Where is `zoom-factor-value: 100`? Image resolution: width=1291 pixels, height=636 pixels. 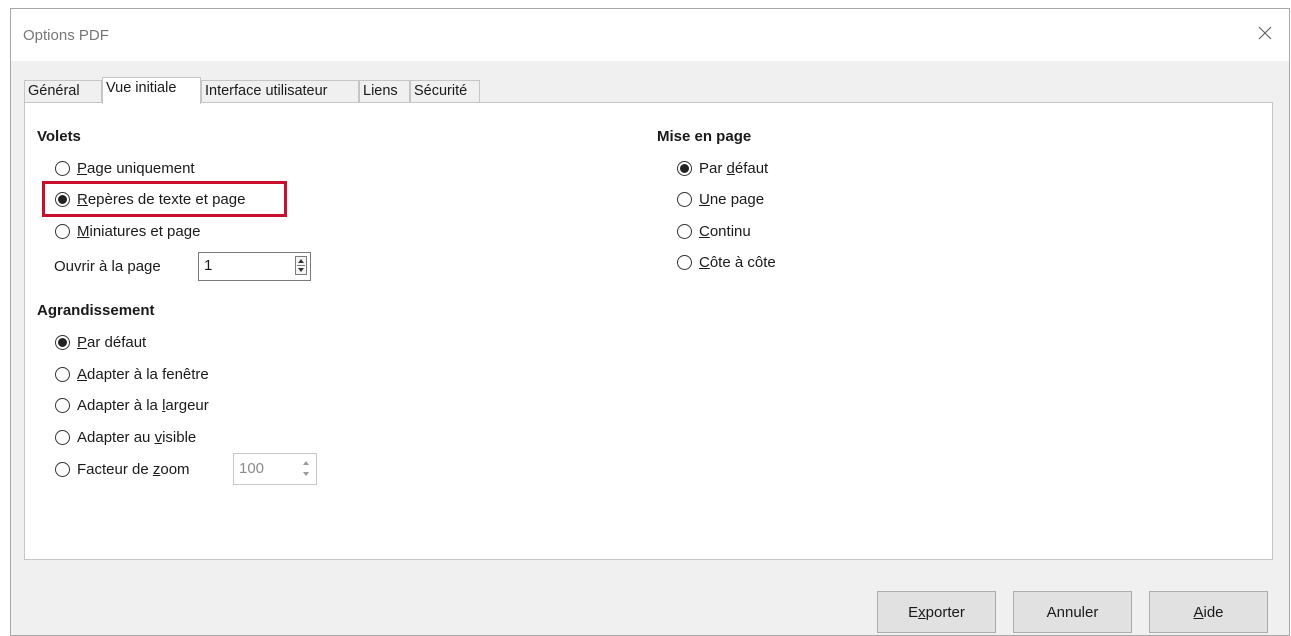
zoom-factor-value: 100 is located at coordinates (251, 468).